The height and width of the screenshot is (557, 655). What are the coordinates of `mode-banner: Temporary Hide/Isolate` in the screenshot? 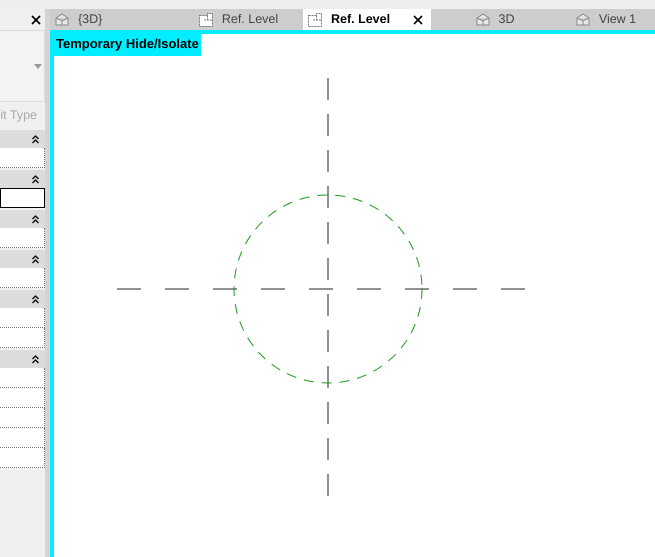 It's located at (127, 45).